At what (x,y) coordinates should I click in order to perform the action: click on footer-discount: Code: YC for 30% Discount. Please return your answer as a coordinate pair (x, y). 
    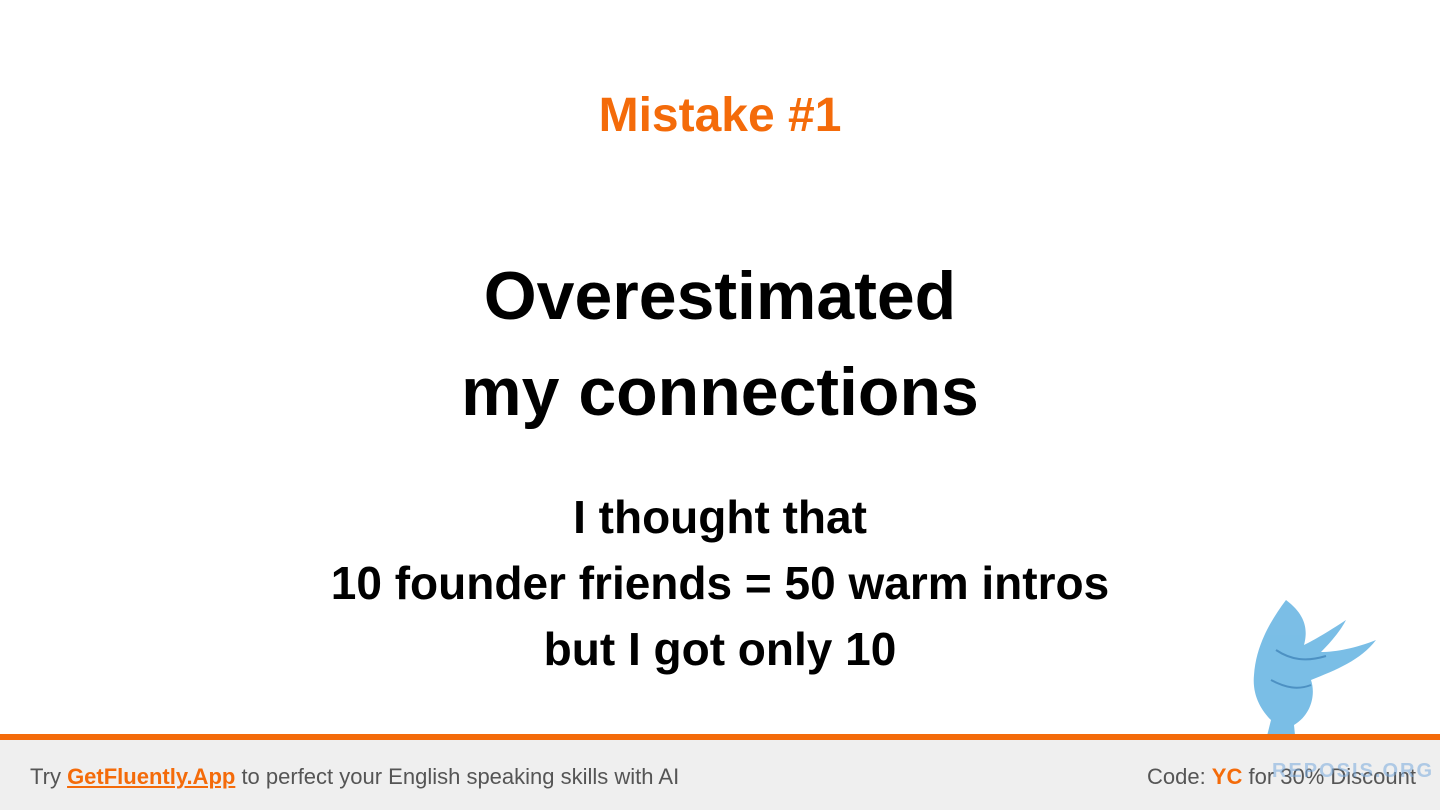
    Looking at the image, I should click on (1281, 777).